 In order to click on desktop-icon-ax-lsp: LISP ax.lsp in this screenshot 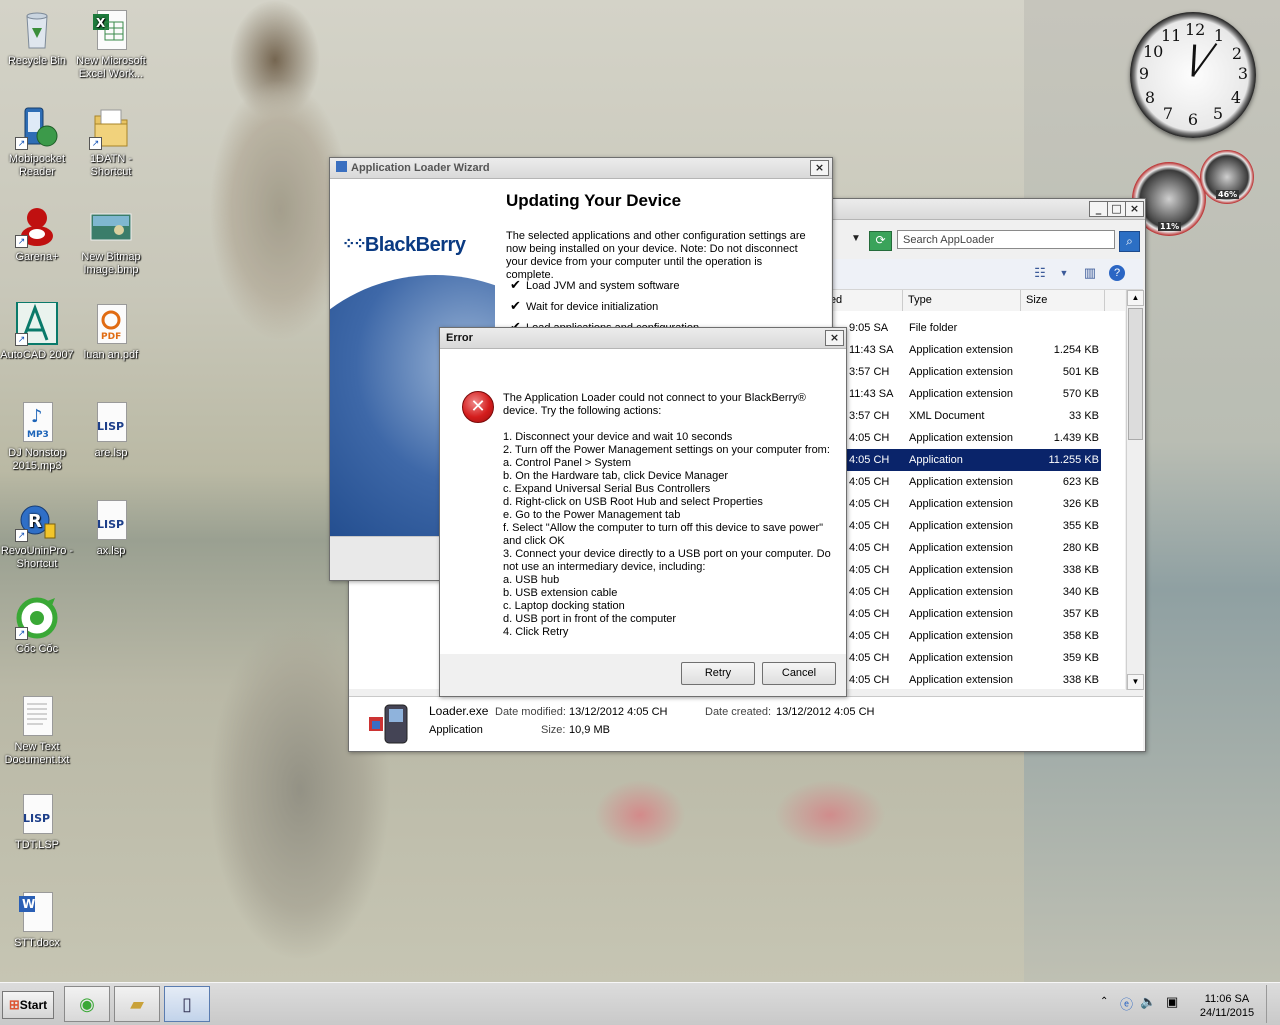, I will do `click(111, 528)`.